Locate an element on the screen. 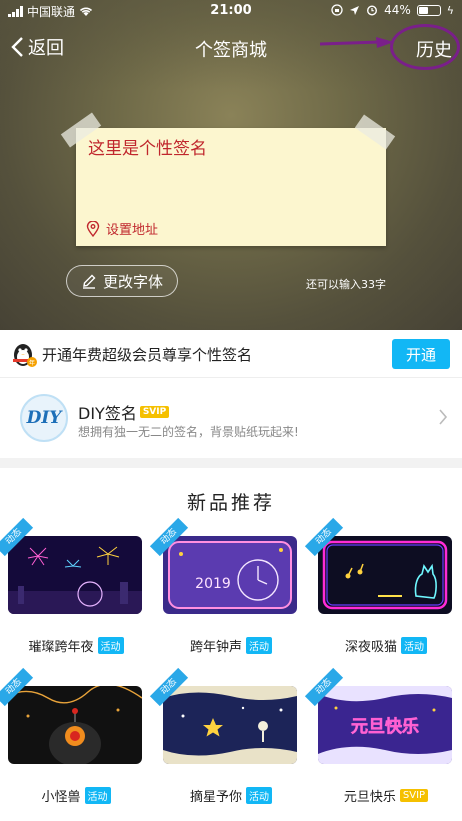 This screenshot has height=821, width=462. product-card: 动态 摘星予你 活动 is located at coordinates (228, 744).